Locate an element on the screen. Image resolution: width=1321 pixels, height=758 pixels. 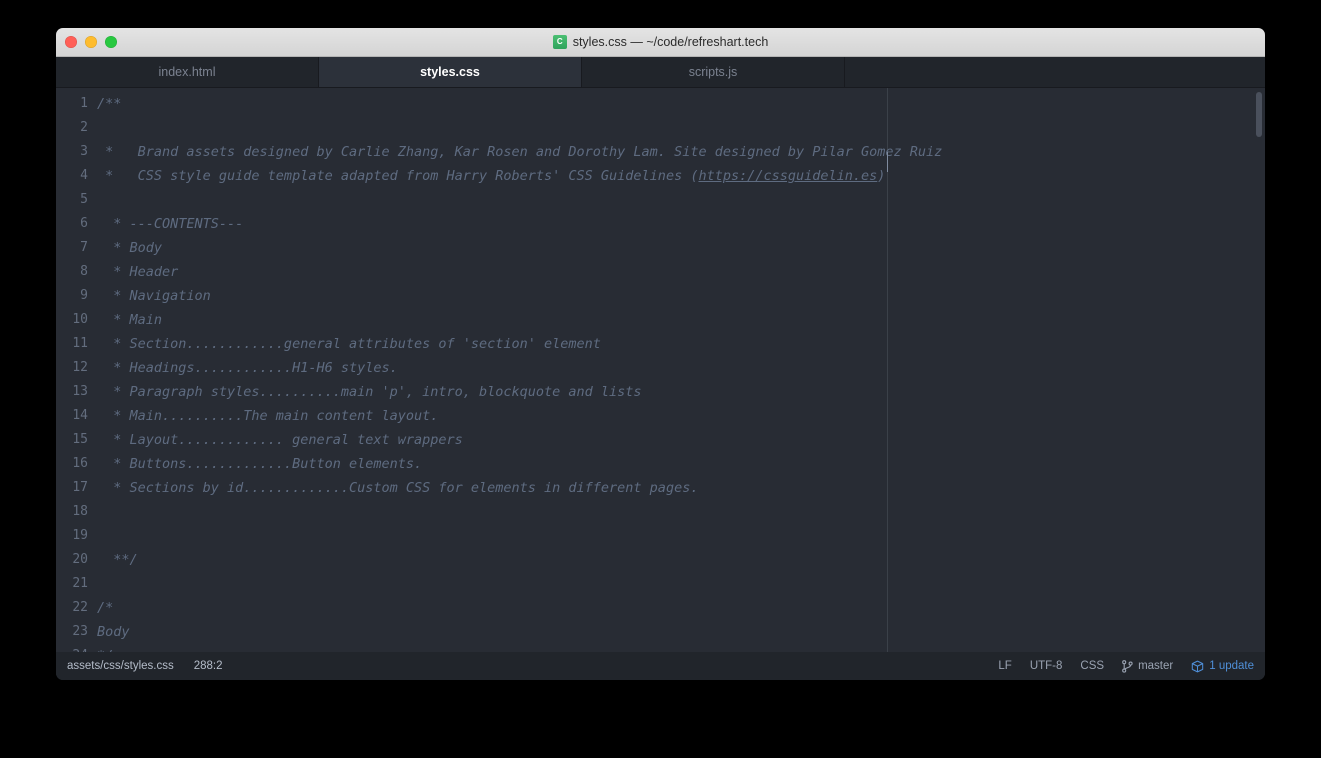
status-encoding: UTF-8 is located at coordinates (1046, 666).